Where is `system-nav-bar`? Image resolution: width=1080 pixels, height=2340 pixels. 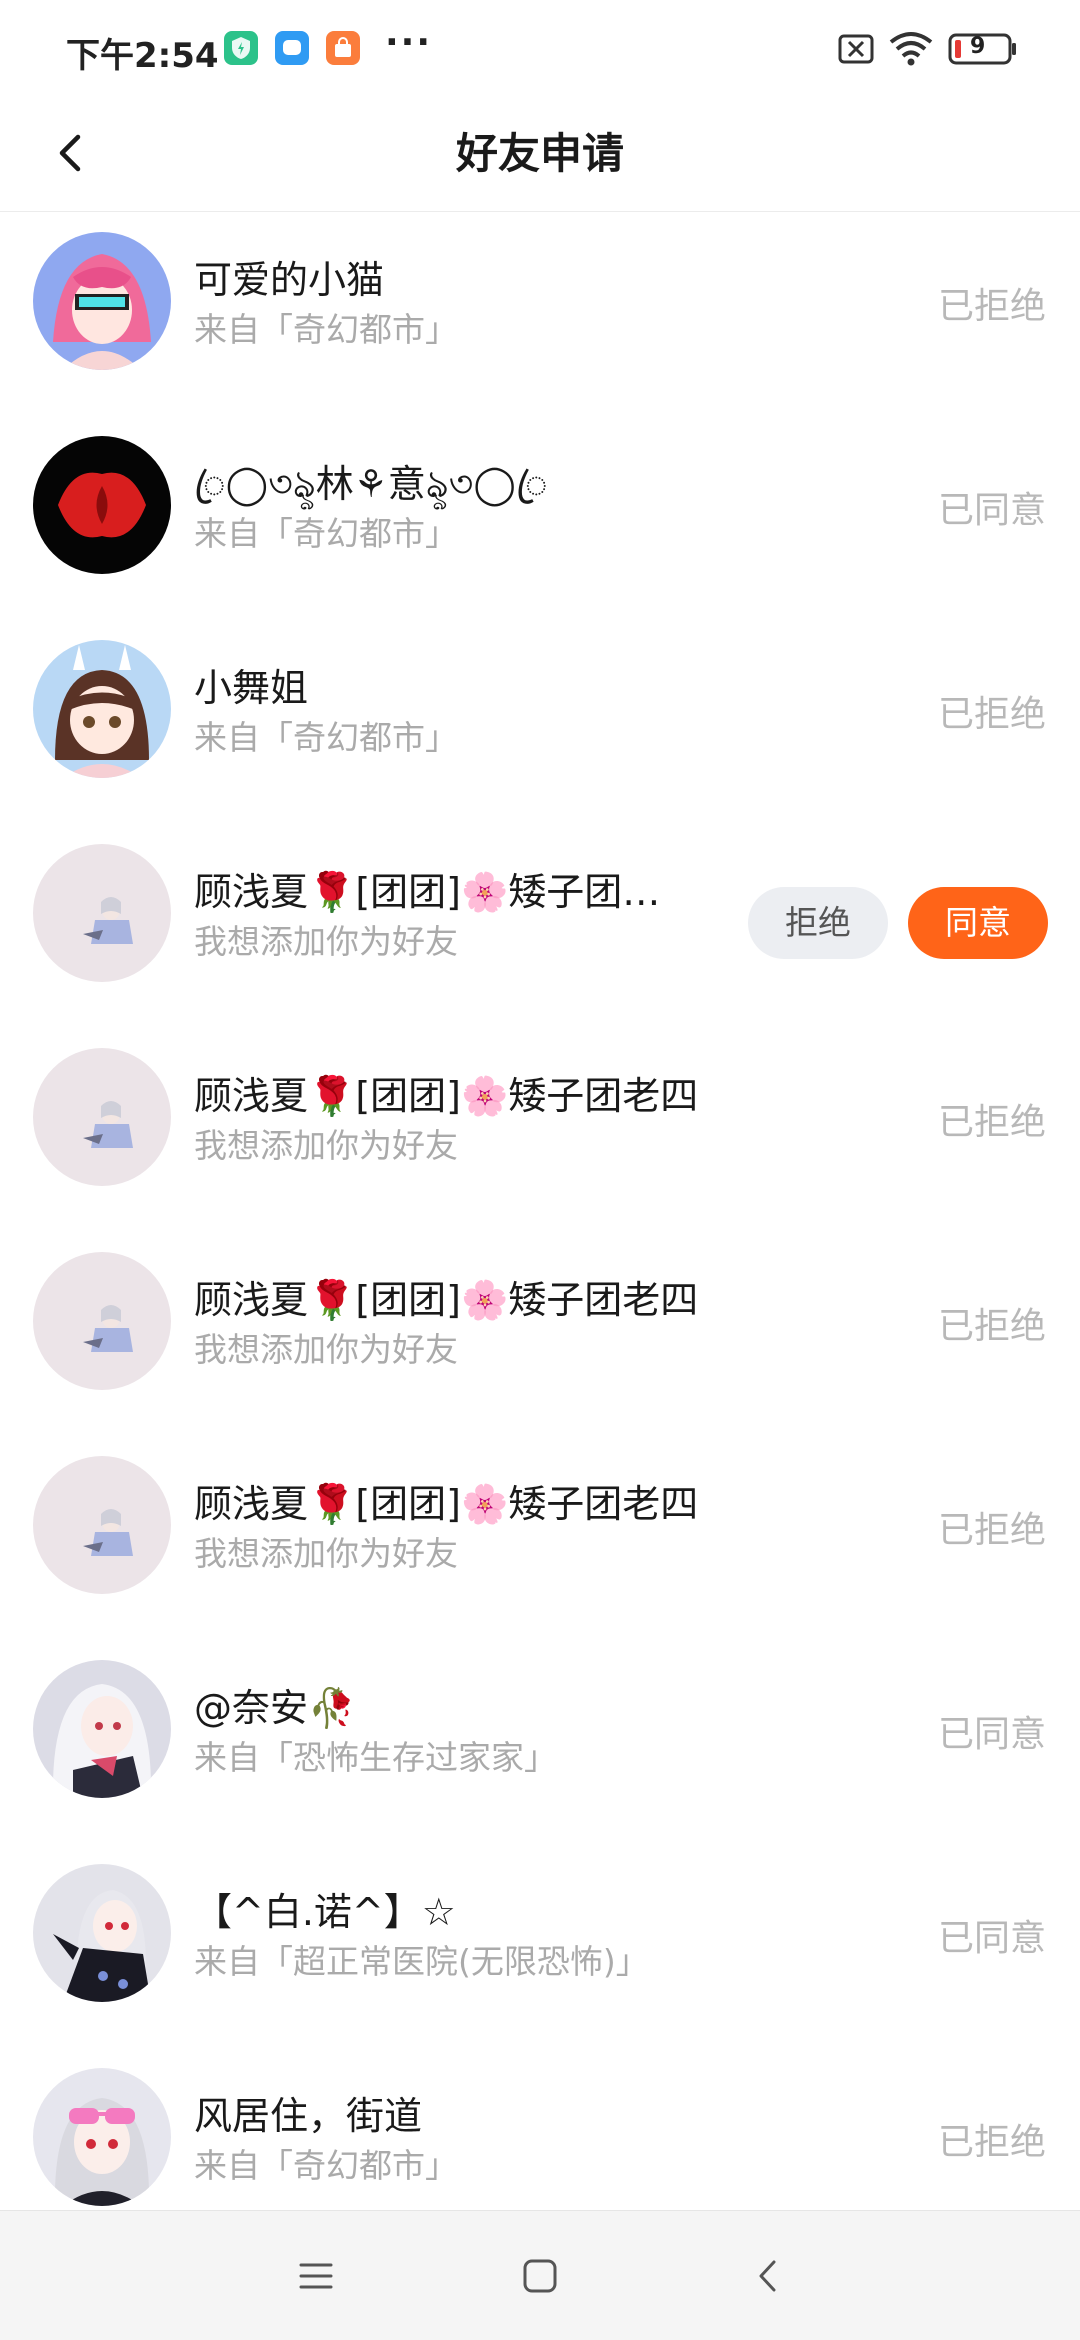 system-nav-bar is located at coordinates (540, 2275).